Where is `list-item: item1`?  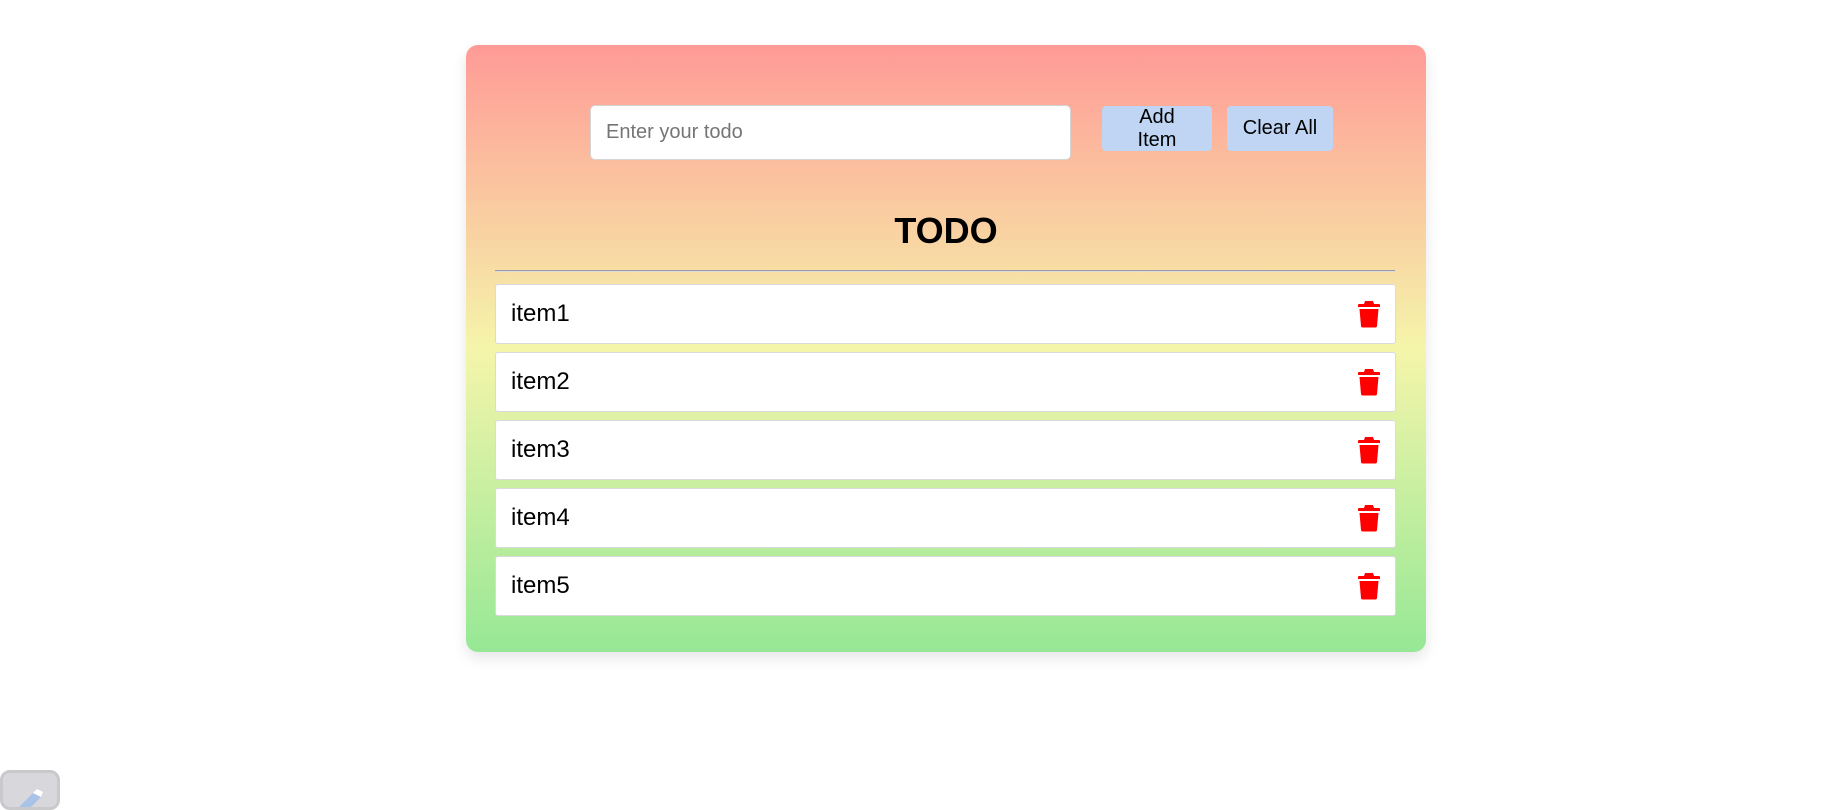
list-item: item1 is located at coordinates (945, 314).